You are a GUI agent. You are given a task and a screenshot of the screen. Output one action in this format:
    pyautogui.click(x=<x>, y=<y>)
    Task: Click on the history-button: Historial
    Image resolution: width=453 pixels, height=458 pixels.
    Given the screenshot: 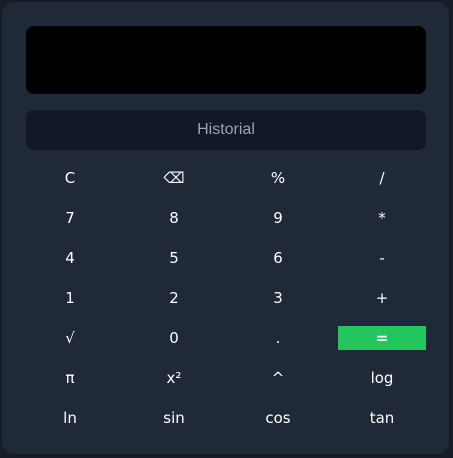 What is the action you would take?
    pyautogui.click(x=226, y=130)
    